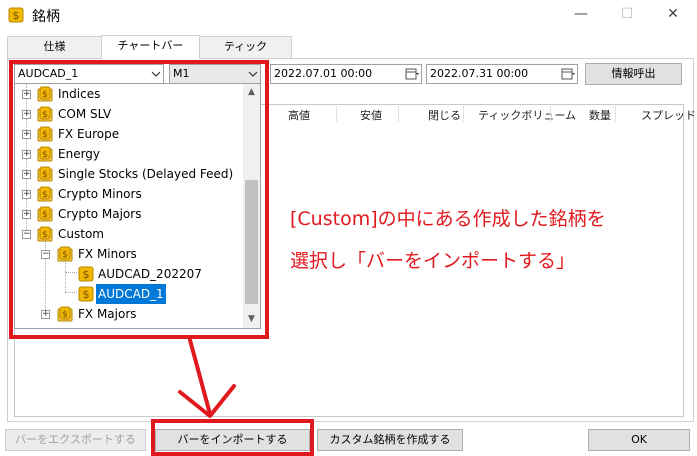 This screenshot has height=456, width=697. What do you see at coordinates (444, 115) in the screenshot?
I see `column-header-close: 閉じる` at bounding box center [444, 115].